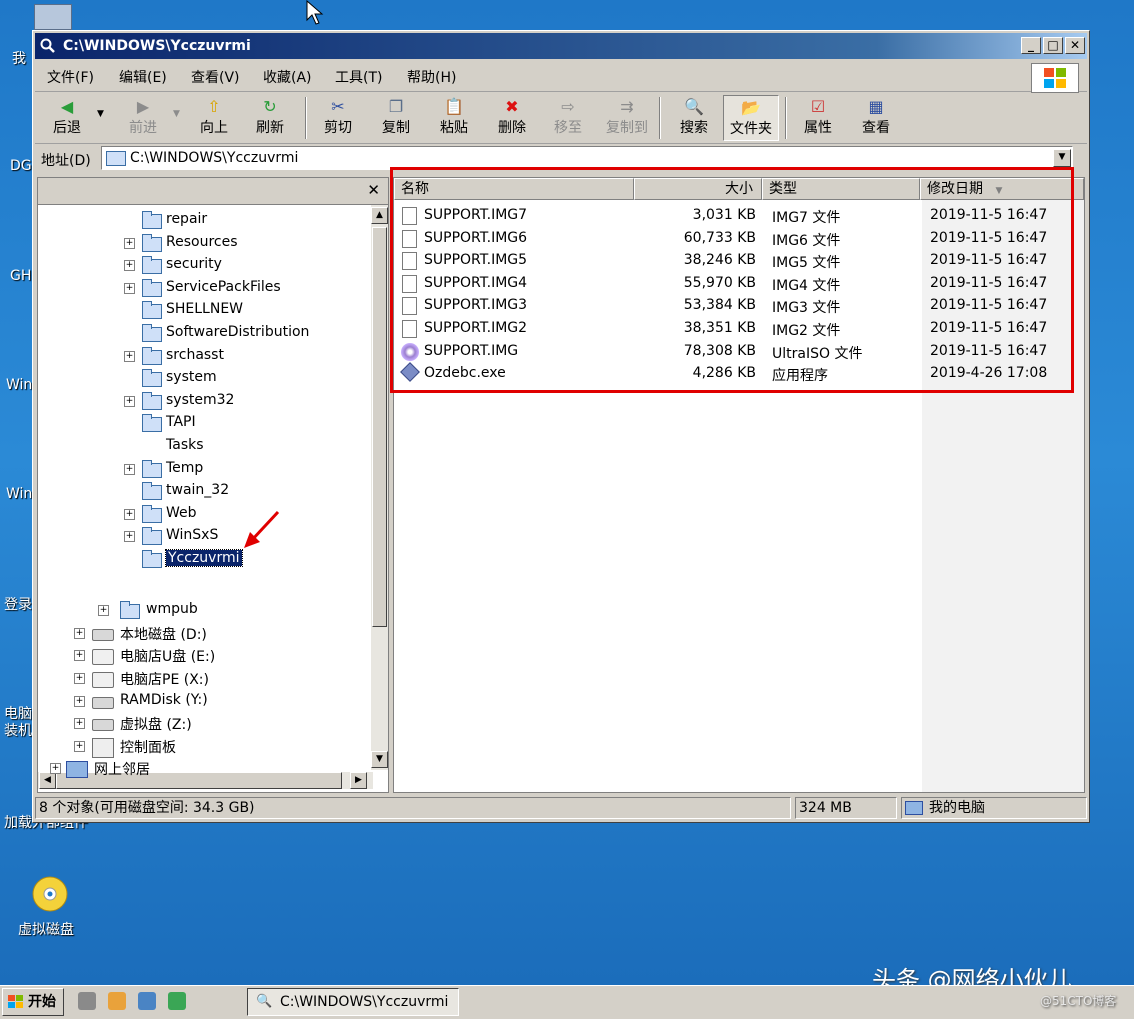 The height and width of the screenshot is (1019, 1134). I want to click on tree-item-label: Tasks, so click(185, 445).